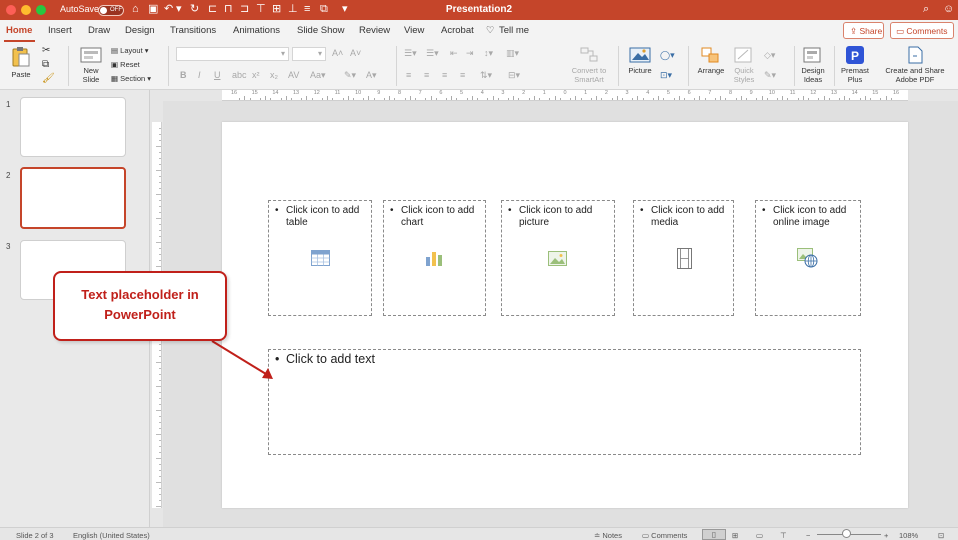  What do you see at coordinates (664, 535) in the screenshot?
I see `comments-status-button: ▭ Comments` at bounding box center [664, 535].